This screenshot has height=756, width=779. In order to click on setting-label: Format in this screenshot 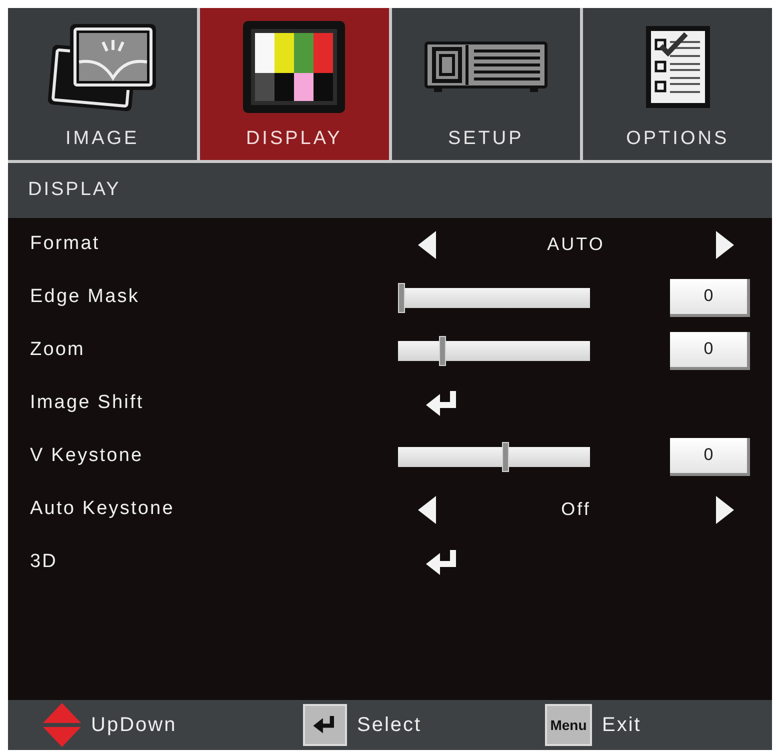, I will do `click(65, 243)`.